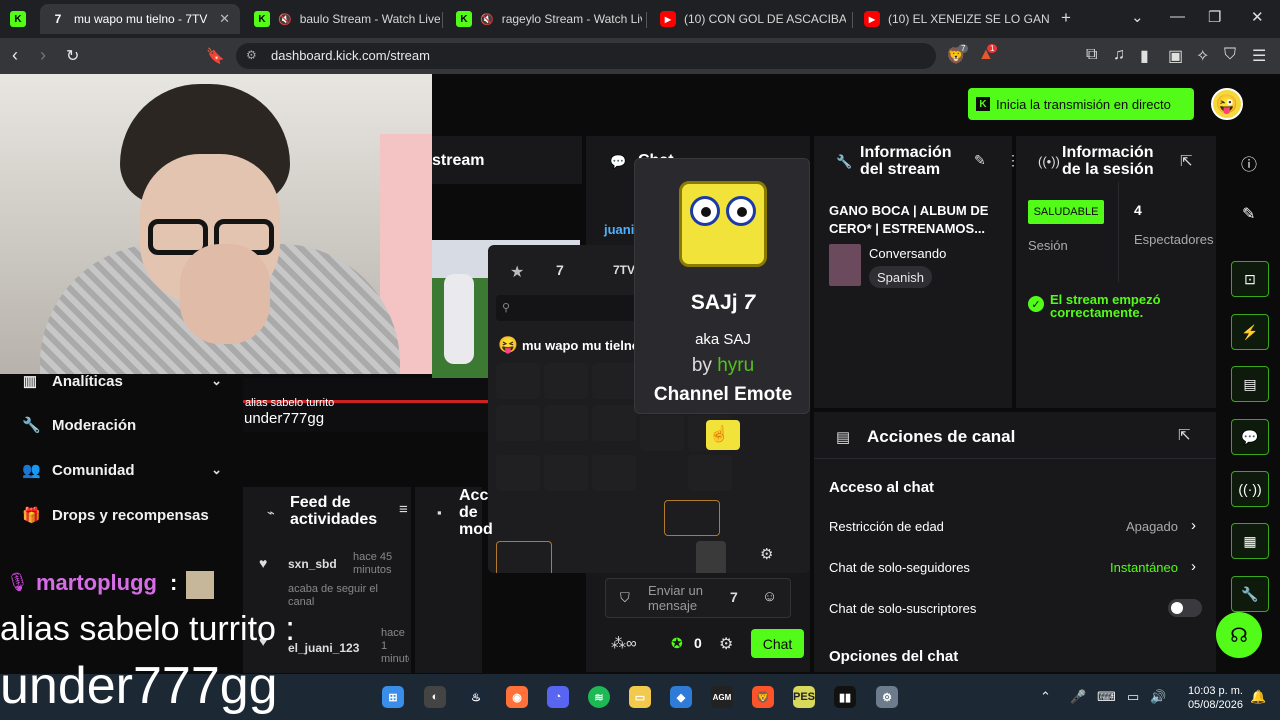 The height and width of the screenshot is (720, 1280). Describe the element at coordinates (122, 470) in the screenshot. I see `nav-comunidad: 👥 Comunidad ⌄` at that location.